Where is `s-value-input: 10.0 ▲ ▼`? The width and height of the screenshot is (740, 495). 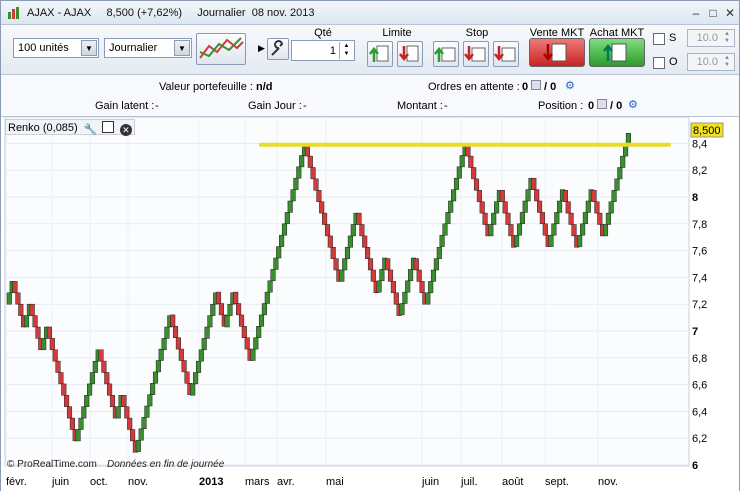
s-value-input: 10.0 ▲ ▼ is located at coordinates (711, 38).